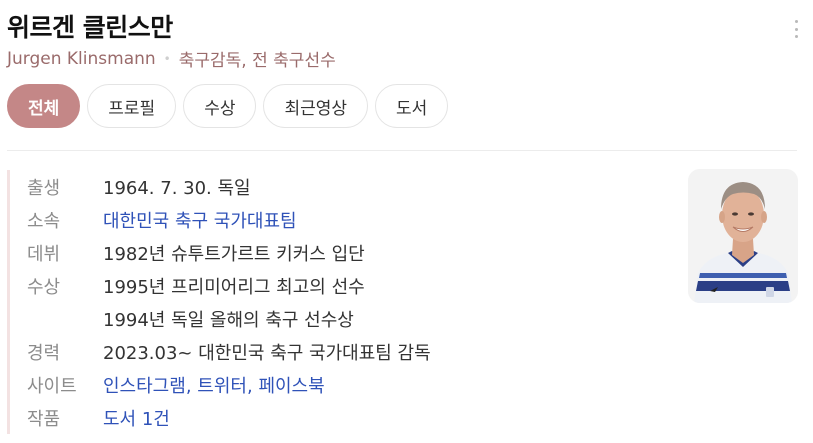 The height and width of the screenshot is (443, 813). I want to click on tab-bar: 전체 프로필 수상 최근영상 도서, so click(228, 106).